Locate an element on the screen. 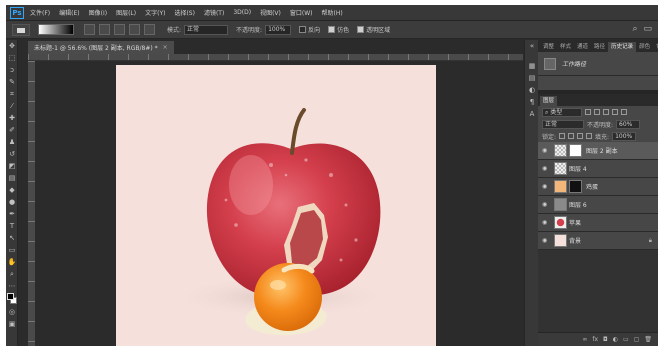  fx-icon: fx is located at coordinates (595, 339).